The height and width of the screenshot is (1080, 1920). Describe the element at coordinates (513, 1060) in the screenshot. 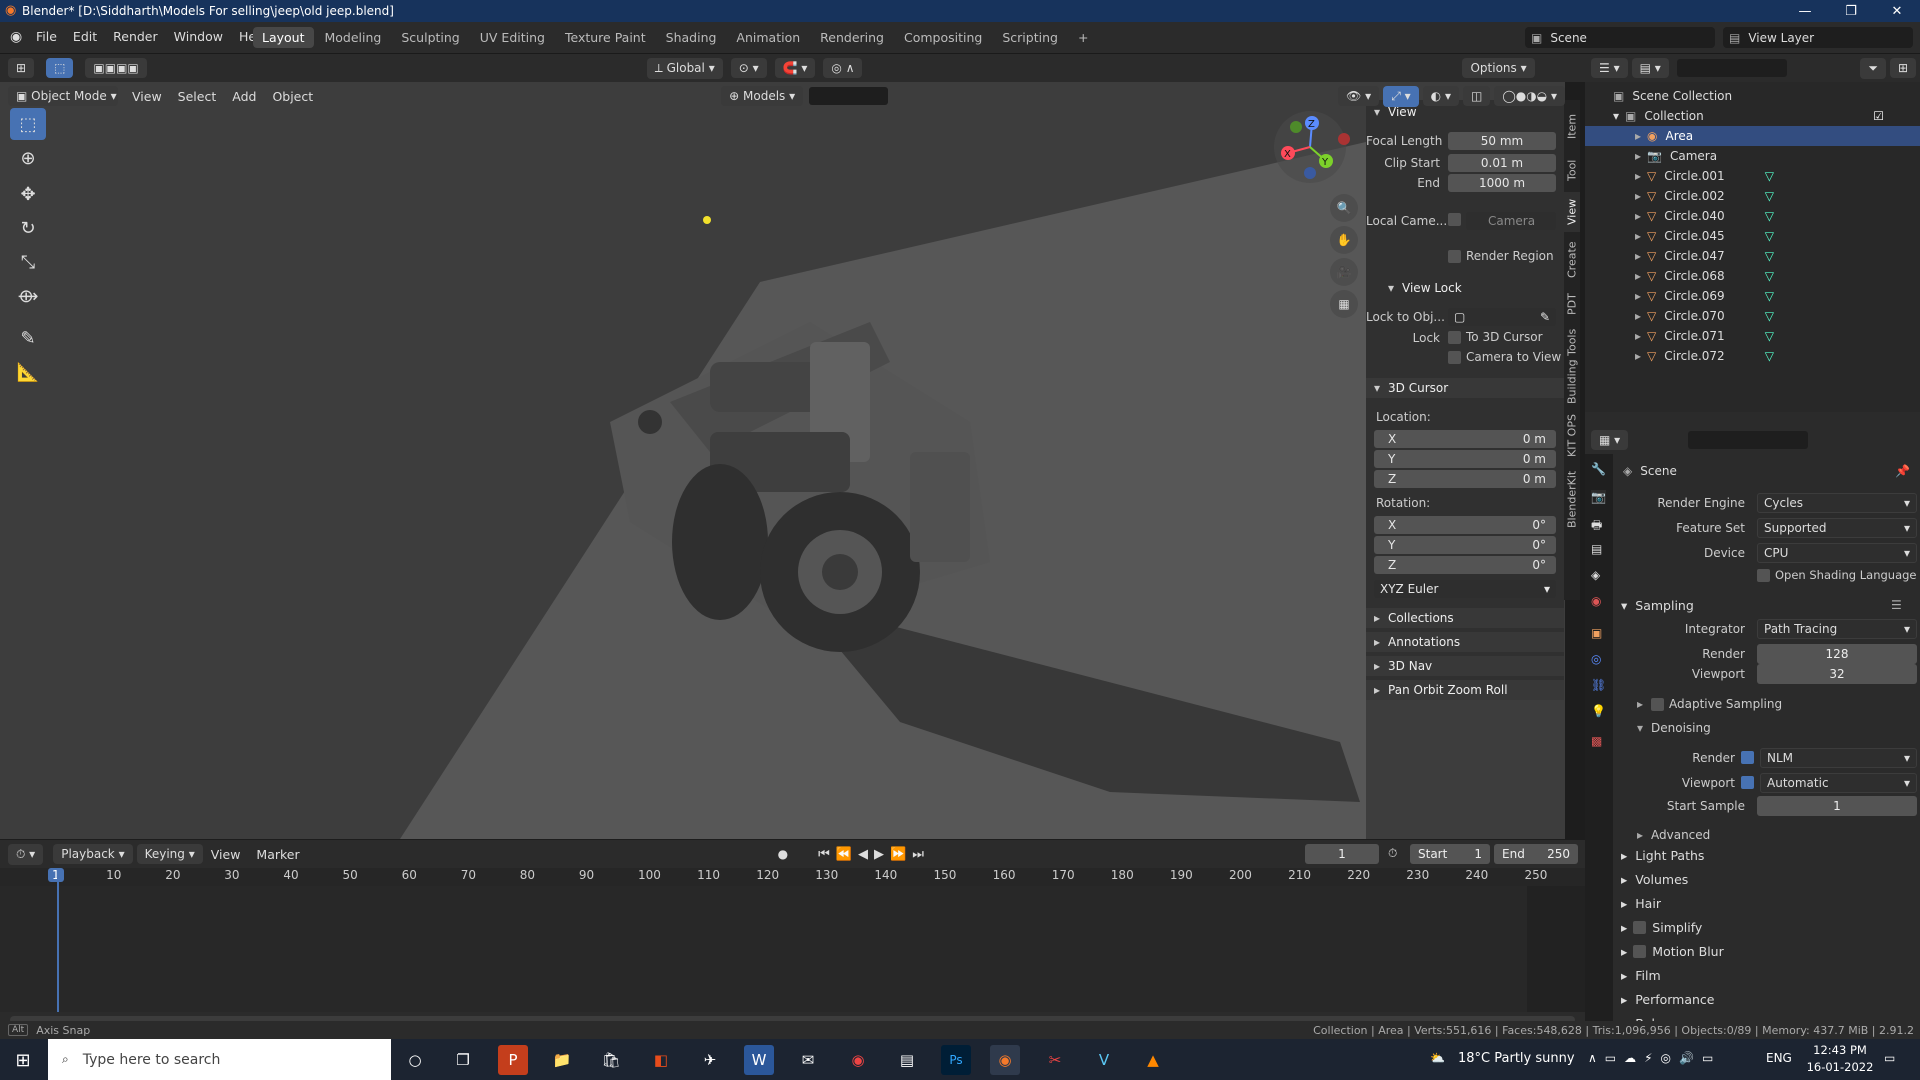

I see `powerpoint-icon: P` at that location.